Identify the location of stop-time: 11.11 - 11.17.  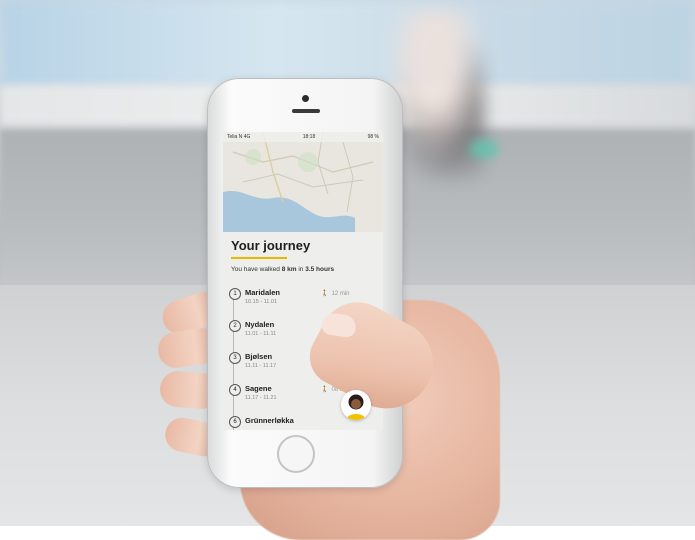
(261, 366).